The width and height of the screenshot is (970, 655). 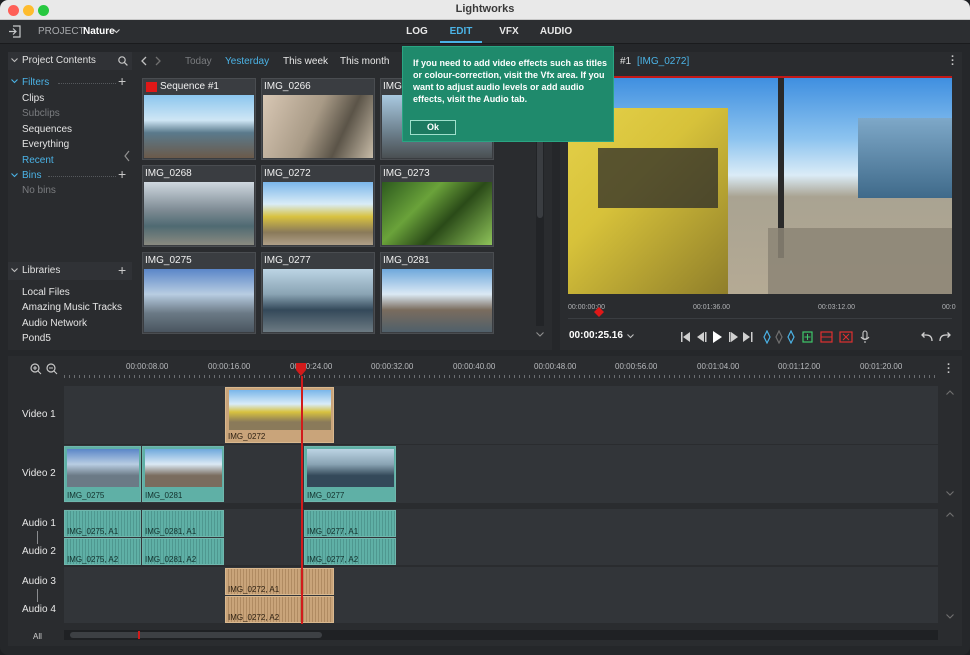 What do you see at coordinates (350, 551) in the screenshot?
I see `clip-audio-2-img-0277: IMG_0277, A2` at bounding box center [350, 551].